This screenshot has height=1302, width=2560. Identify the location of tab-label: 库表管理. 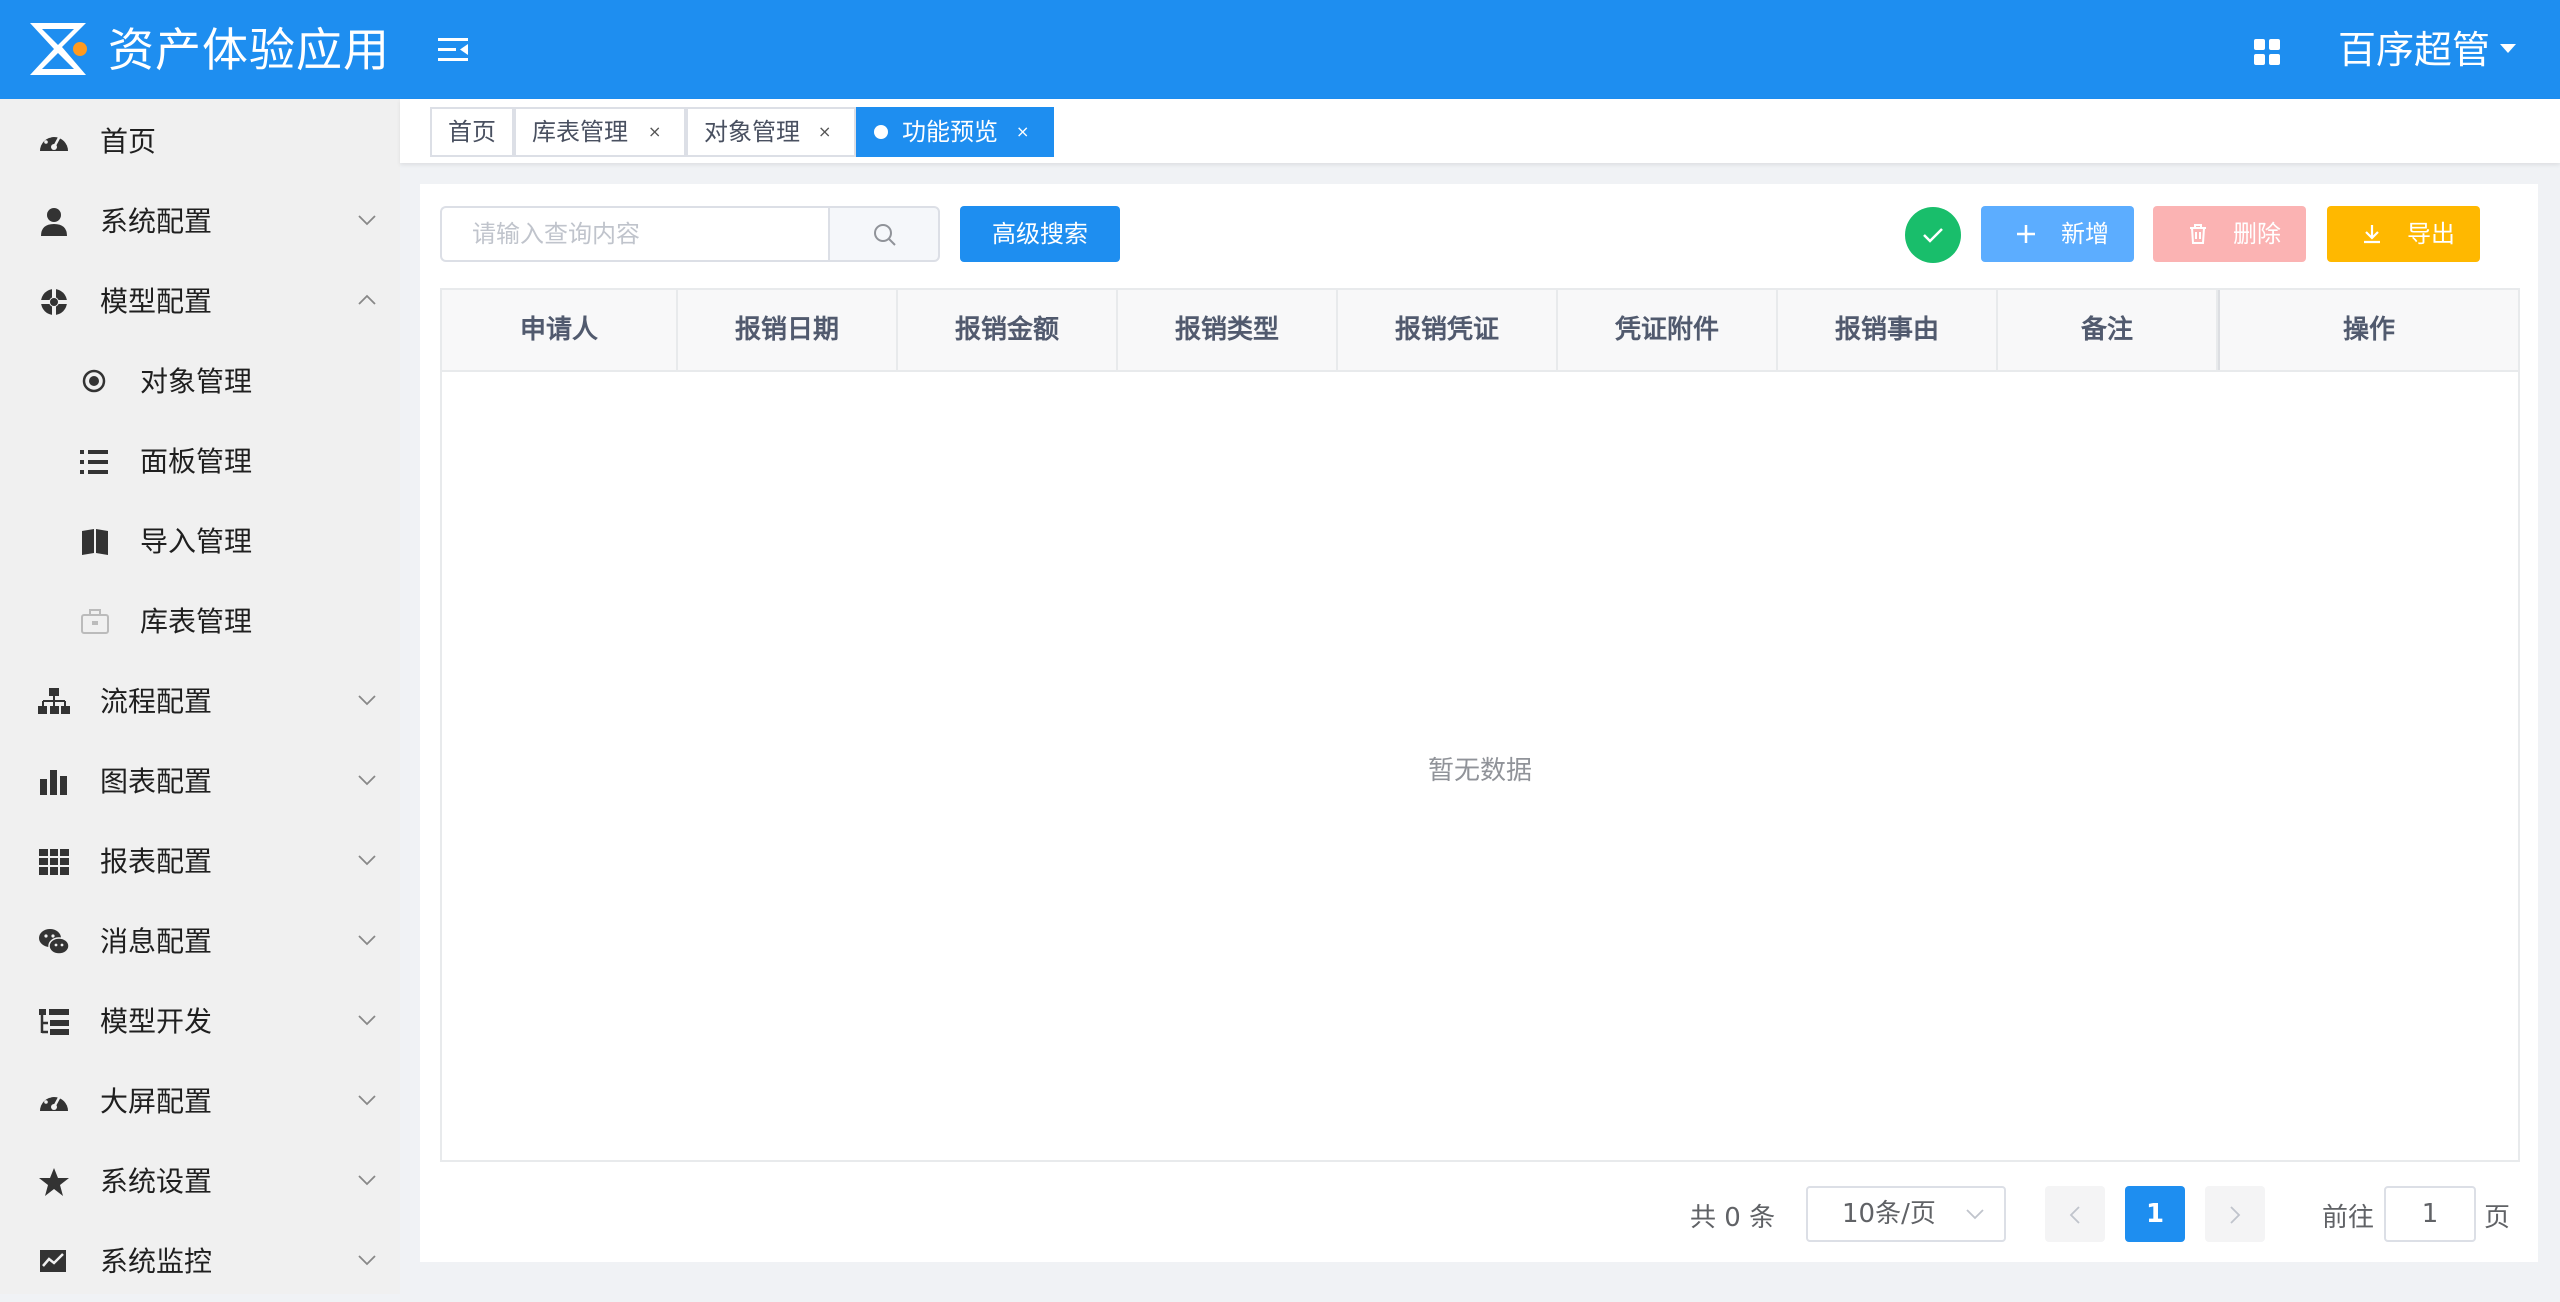
(580, 132).